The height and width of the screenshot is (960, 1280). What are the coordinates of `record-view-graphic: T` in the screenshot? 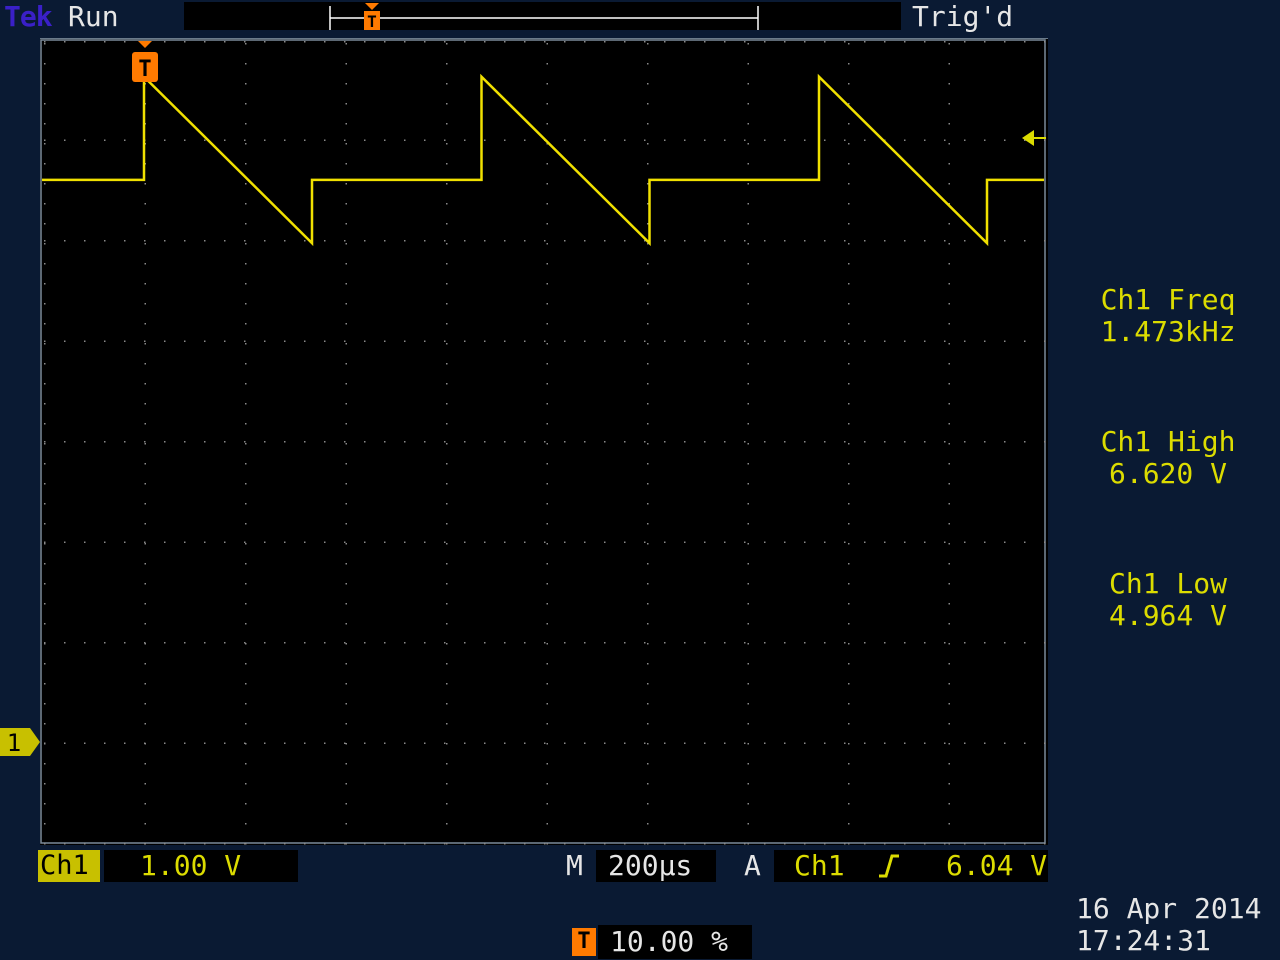 It's located at (544, 17).